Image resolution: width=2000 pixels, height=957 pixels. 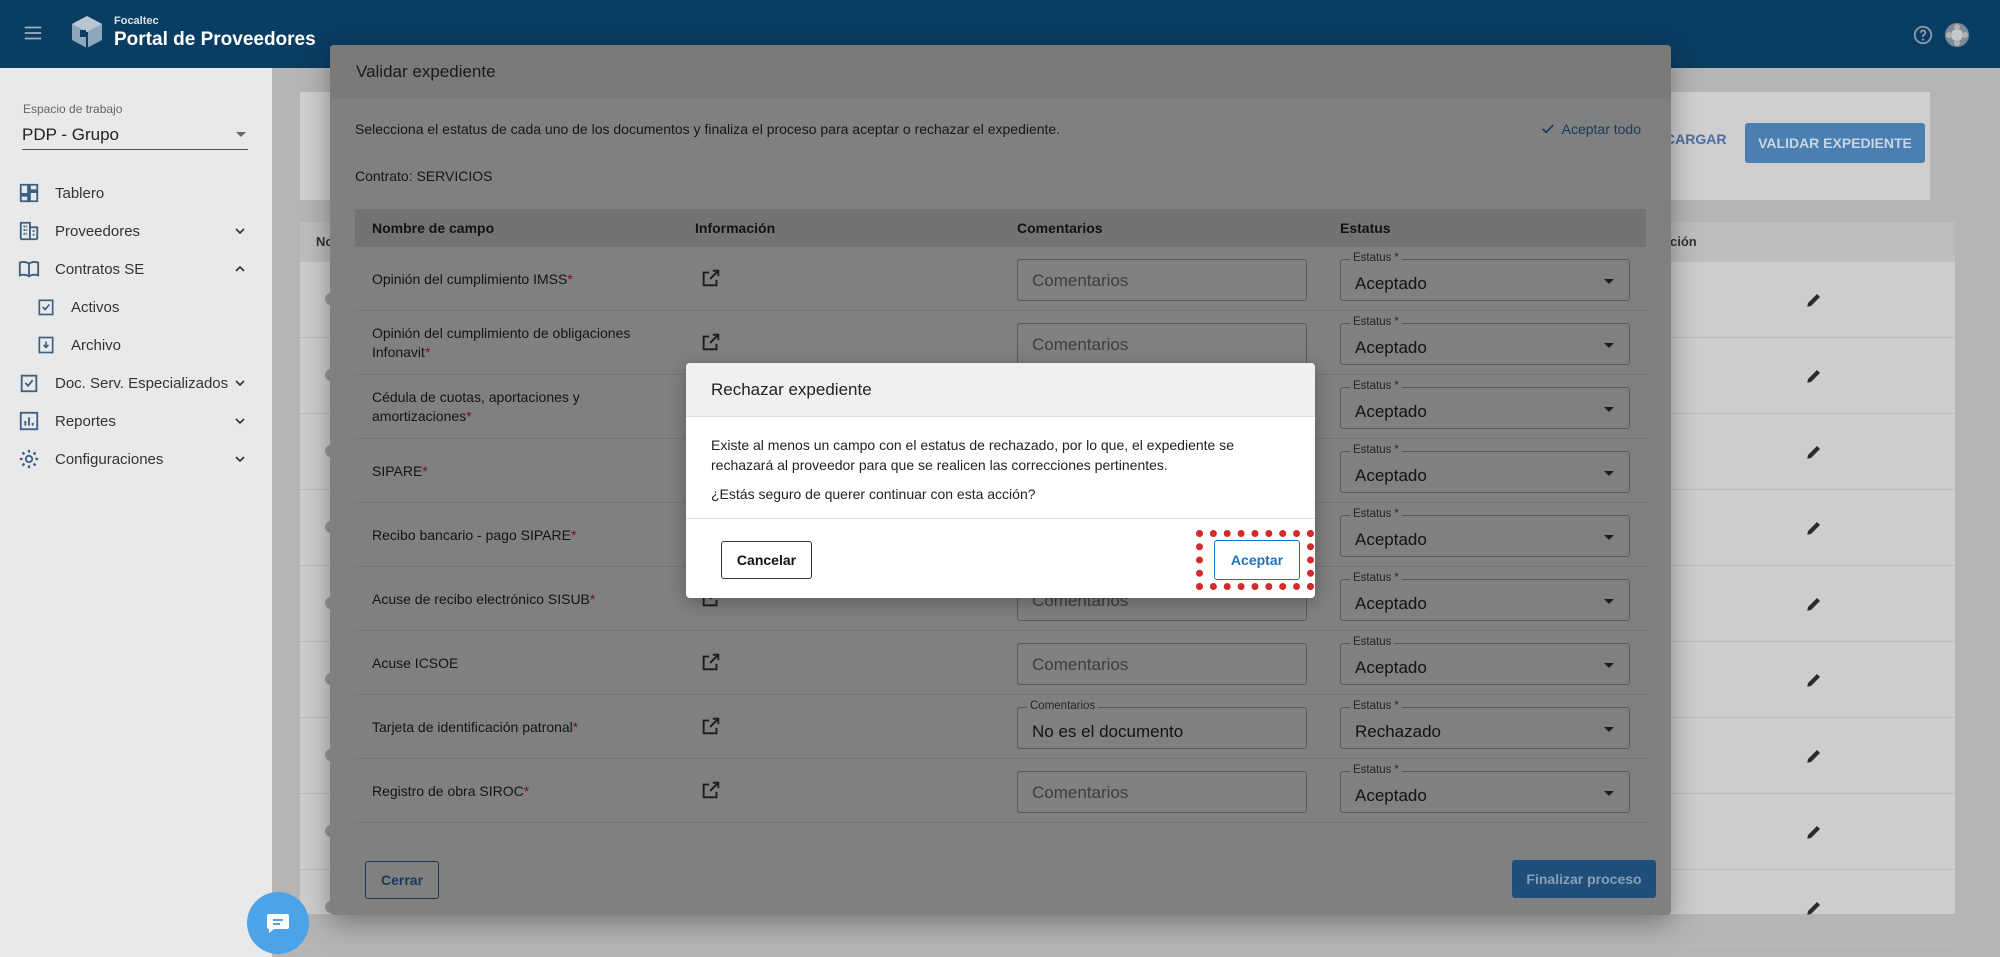 I want to click on help-icon, so click(x=1923, y=35).